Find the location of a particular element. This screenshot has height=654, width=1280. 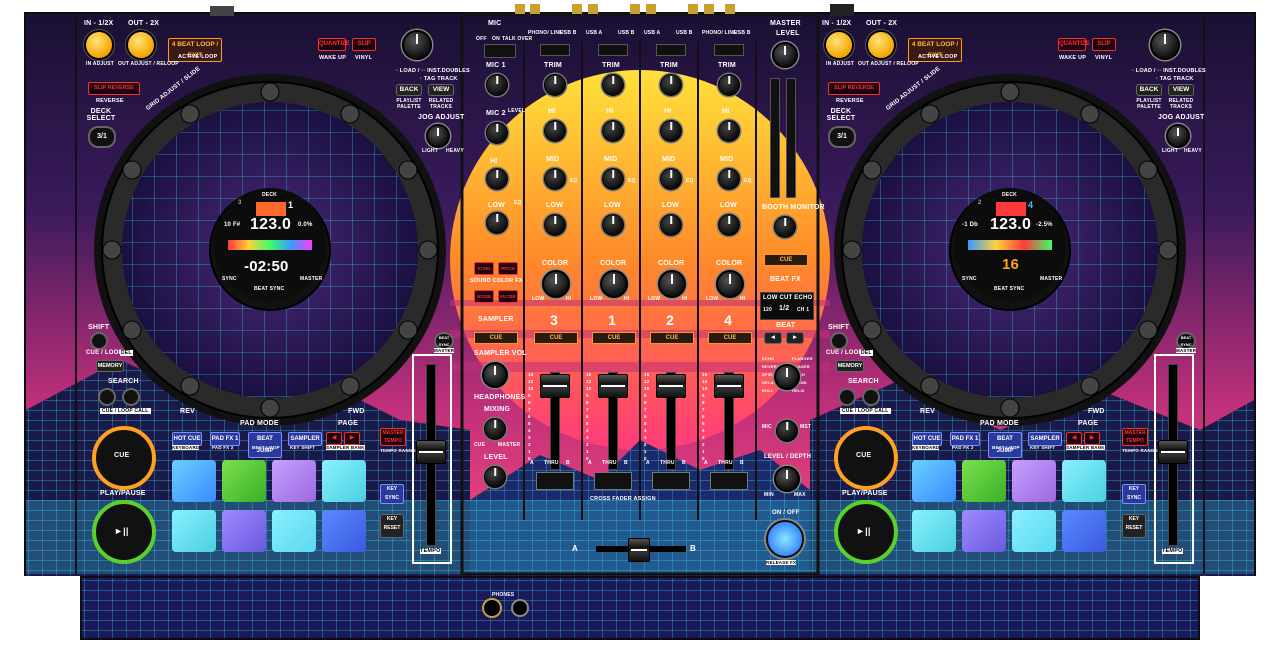

r-play-pause-button: ►|| is located at coordinates (866, 532).